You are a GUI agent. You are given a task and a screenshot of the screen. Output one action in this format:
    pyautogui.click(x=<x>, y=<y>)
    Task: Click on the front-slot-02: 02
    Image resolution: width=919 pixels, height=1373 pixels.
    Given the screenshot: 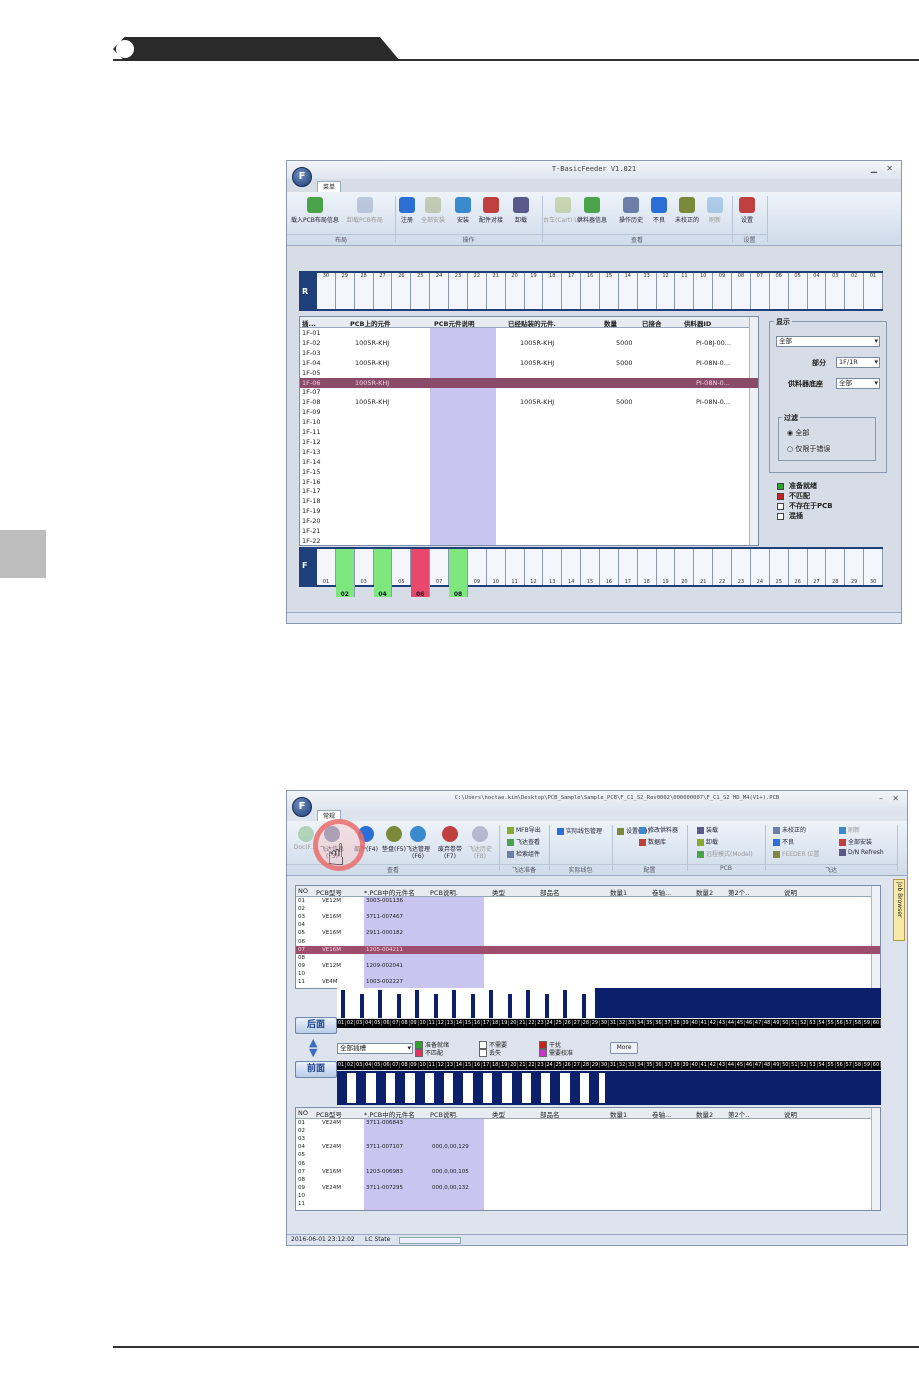 What is the action you would take?
    pyautogui.click(x=345, y=573)
    